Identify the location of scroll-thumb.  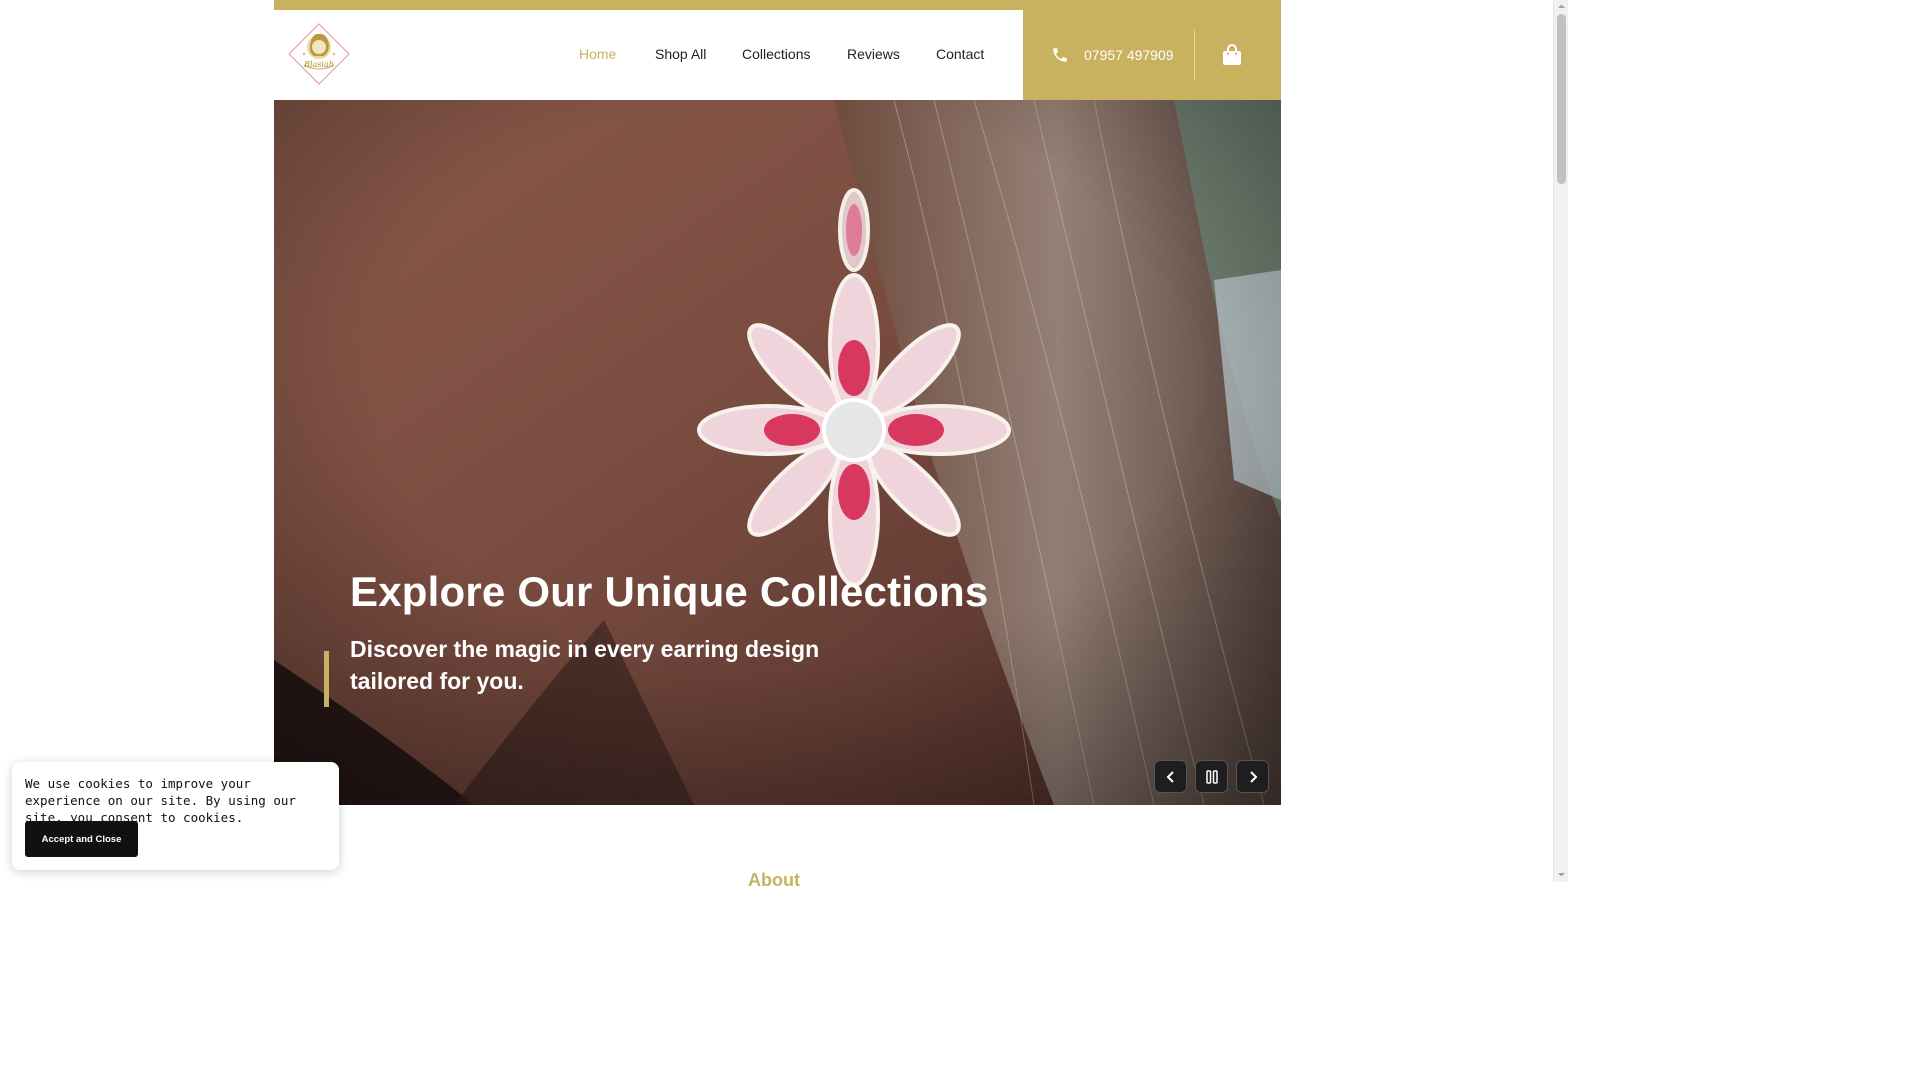
(1561, 99).